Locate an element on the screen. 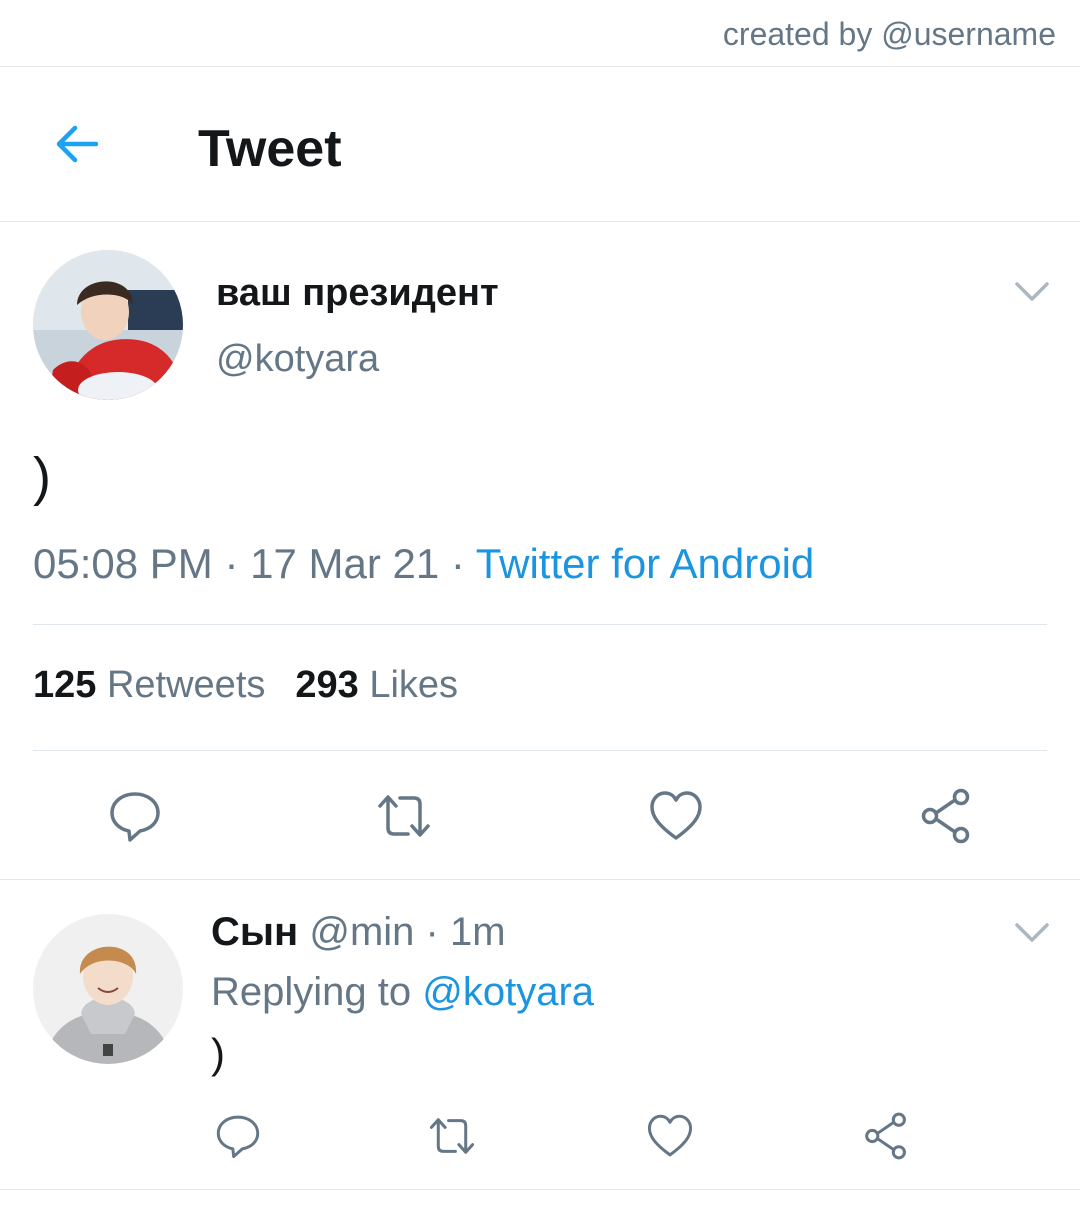 The width and height of the screenshot is (1080, 1208). likes-stat: 293 Likes is located at coordinates (376, 685).